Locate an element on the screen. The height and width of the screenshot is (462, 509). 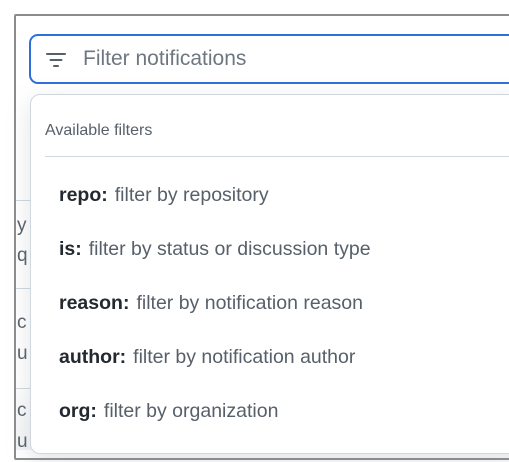
filter-notifications-input is located at coordinates (283, 59).